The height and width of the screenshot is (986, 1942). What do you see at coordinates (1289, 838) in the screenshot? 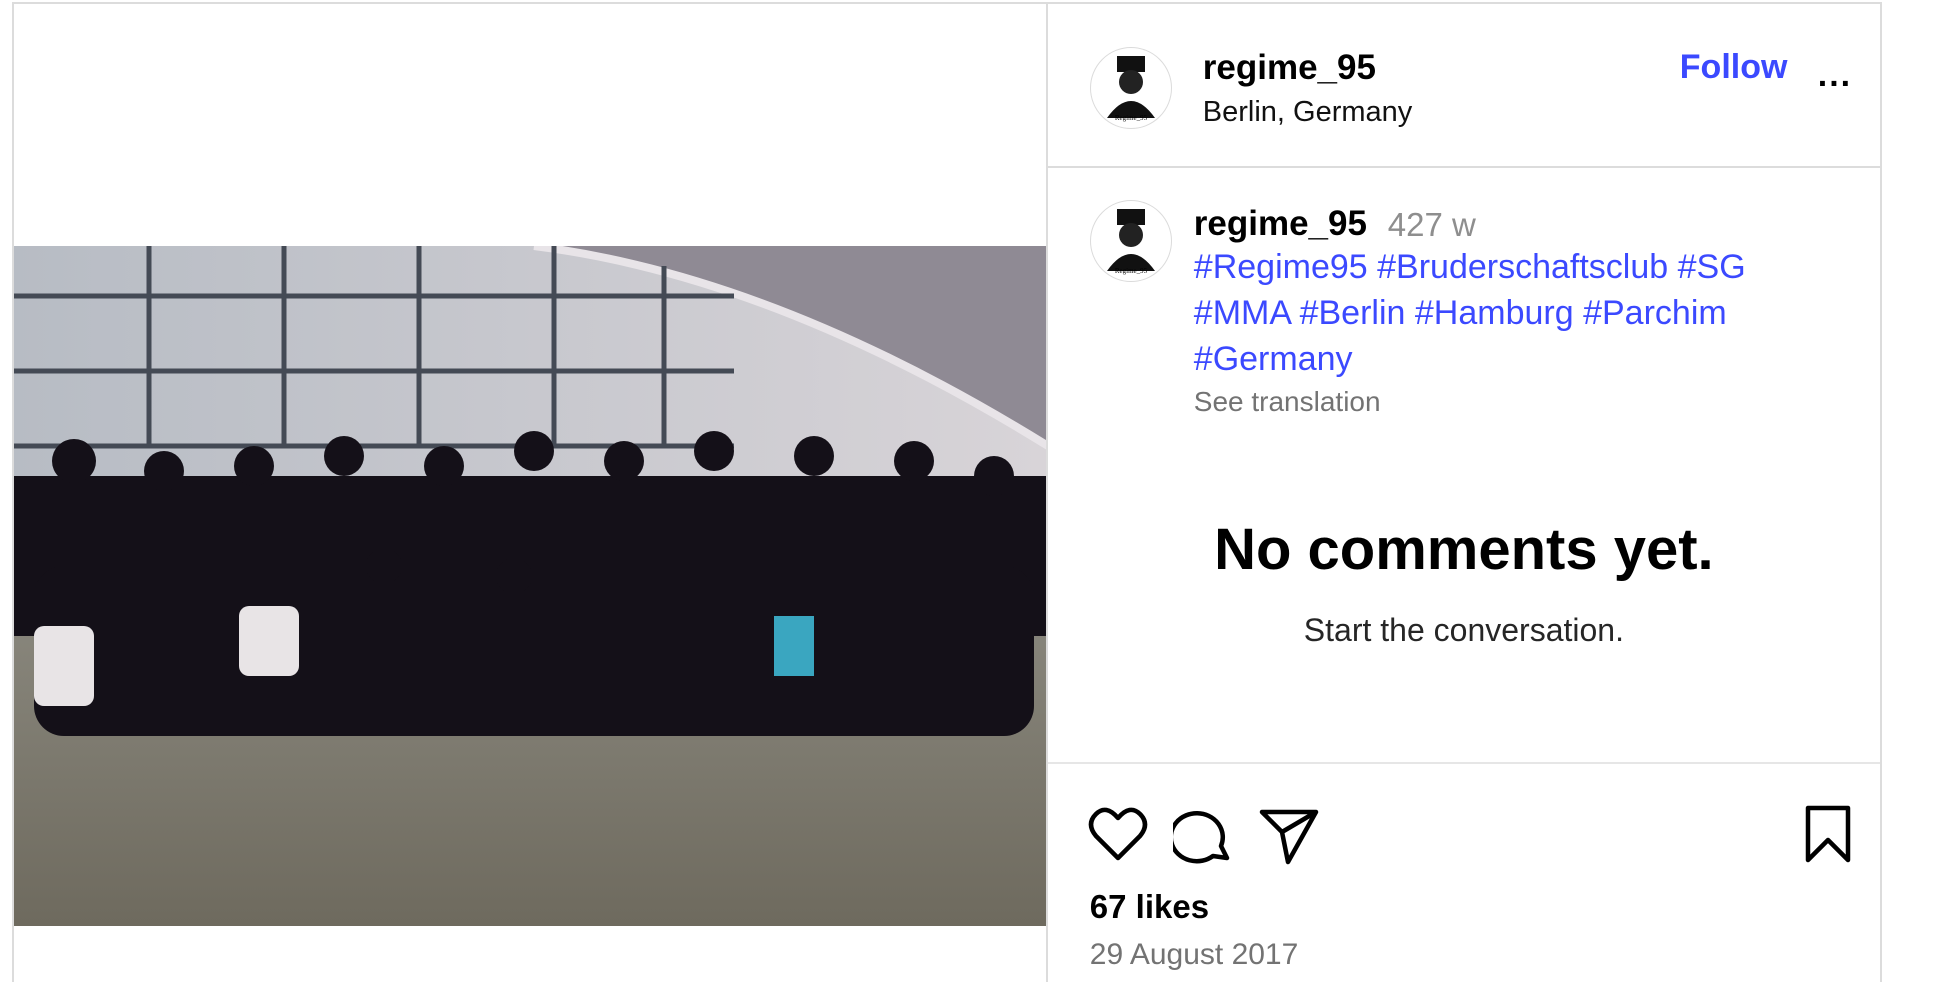
I see `share-icon` at bounding box center [1289, 838].